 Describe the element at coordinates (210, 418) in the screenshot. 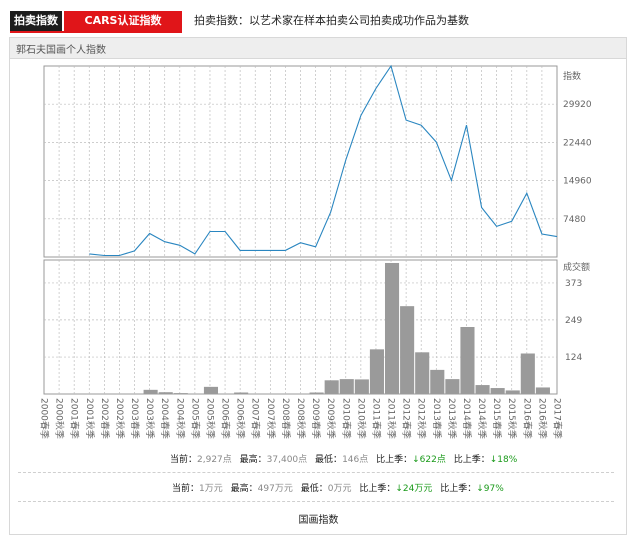

I see `x-tick-label: 2005秋季` at that location.